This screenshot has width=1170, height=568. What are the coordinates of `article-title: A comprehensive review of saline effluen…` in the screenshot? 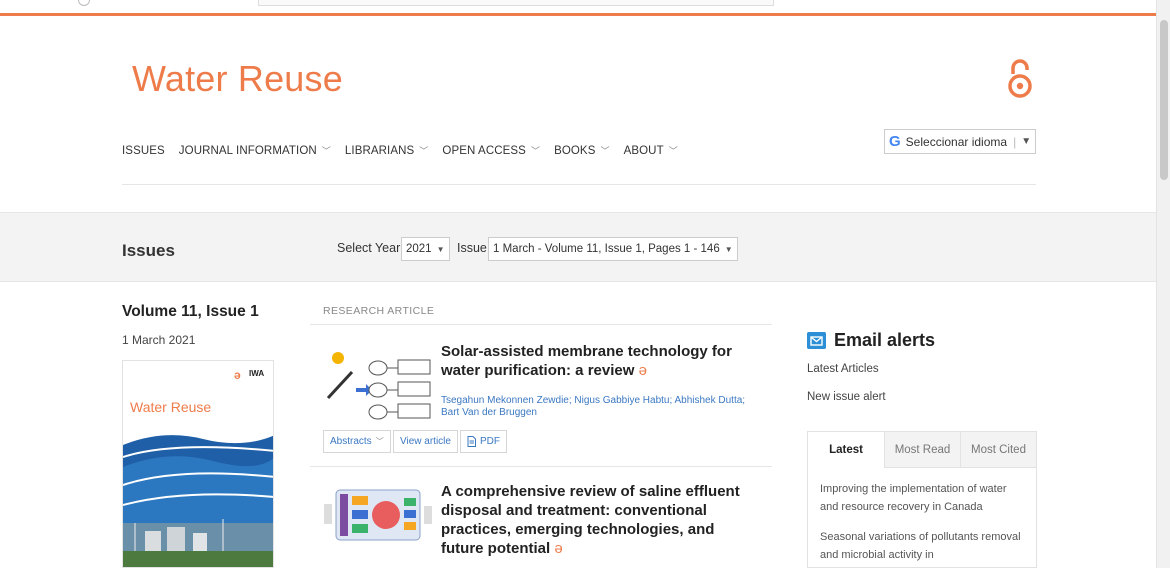 It's located at (601, 520).